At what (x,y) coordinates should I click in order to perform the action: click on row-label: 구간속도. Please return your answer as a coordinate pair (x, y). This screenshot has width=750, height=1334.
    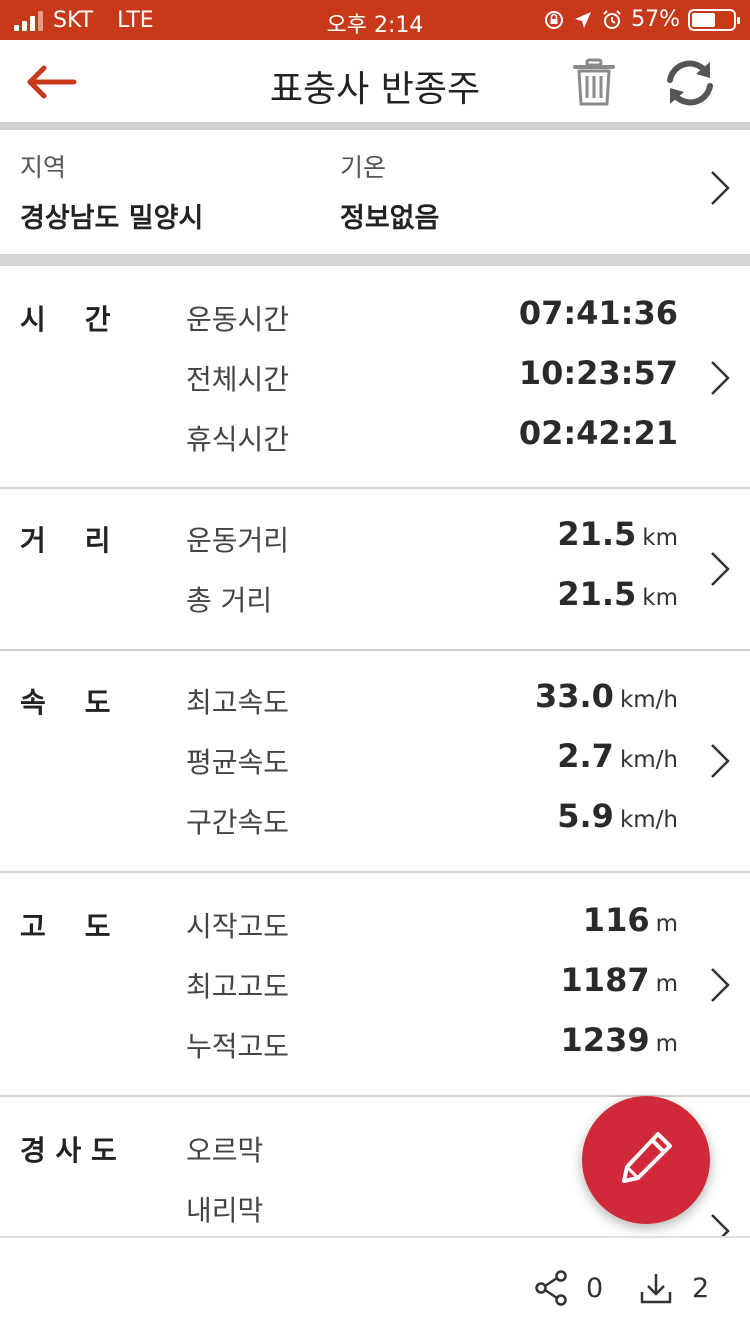
    Looking at the image, I should click on (238, 822).